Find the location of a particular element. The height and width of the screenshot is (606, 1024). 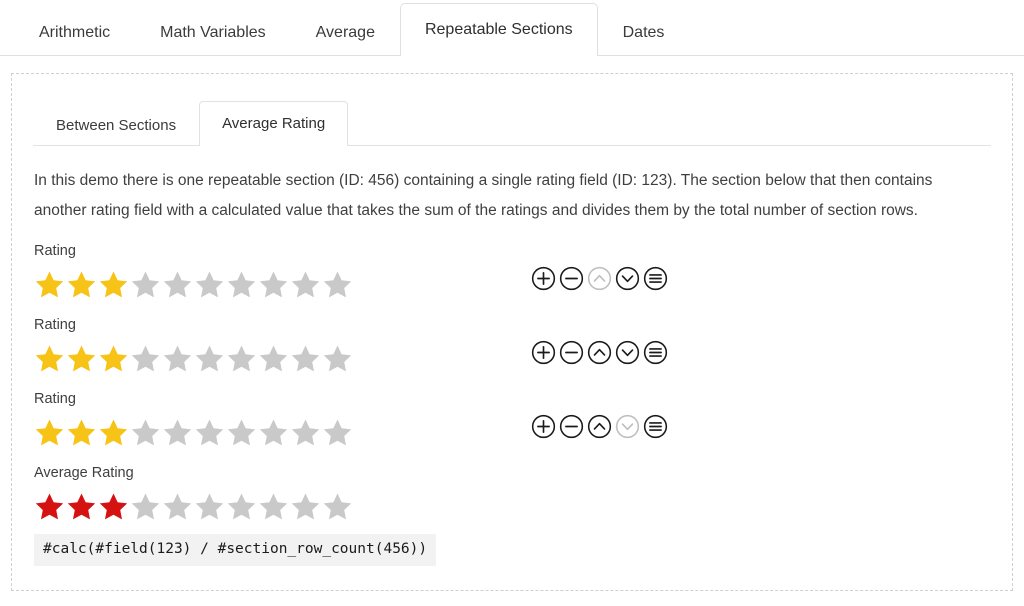

tab-dates: Dates is located at coordinates (644, 33).